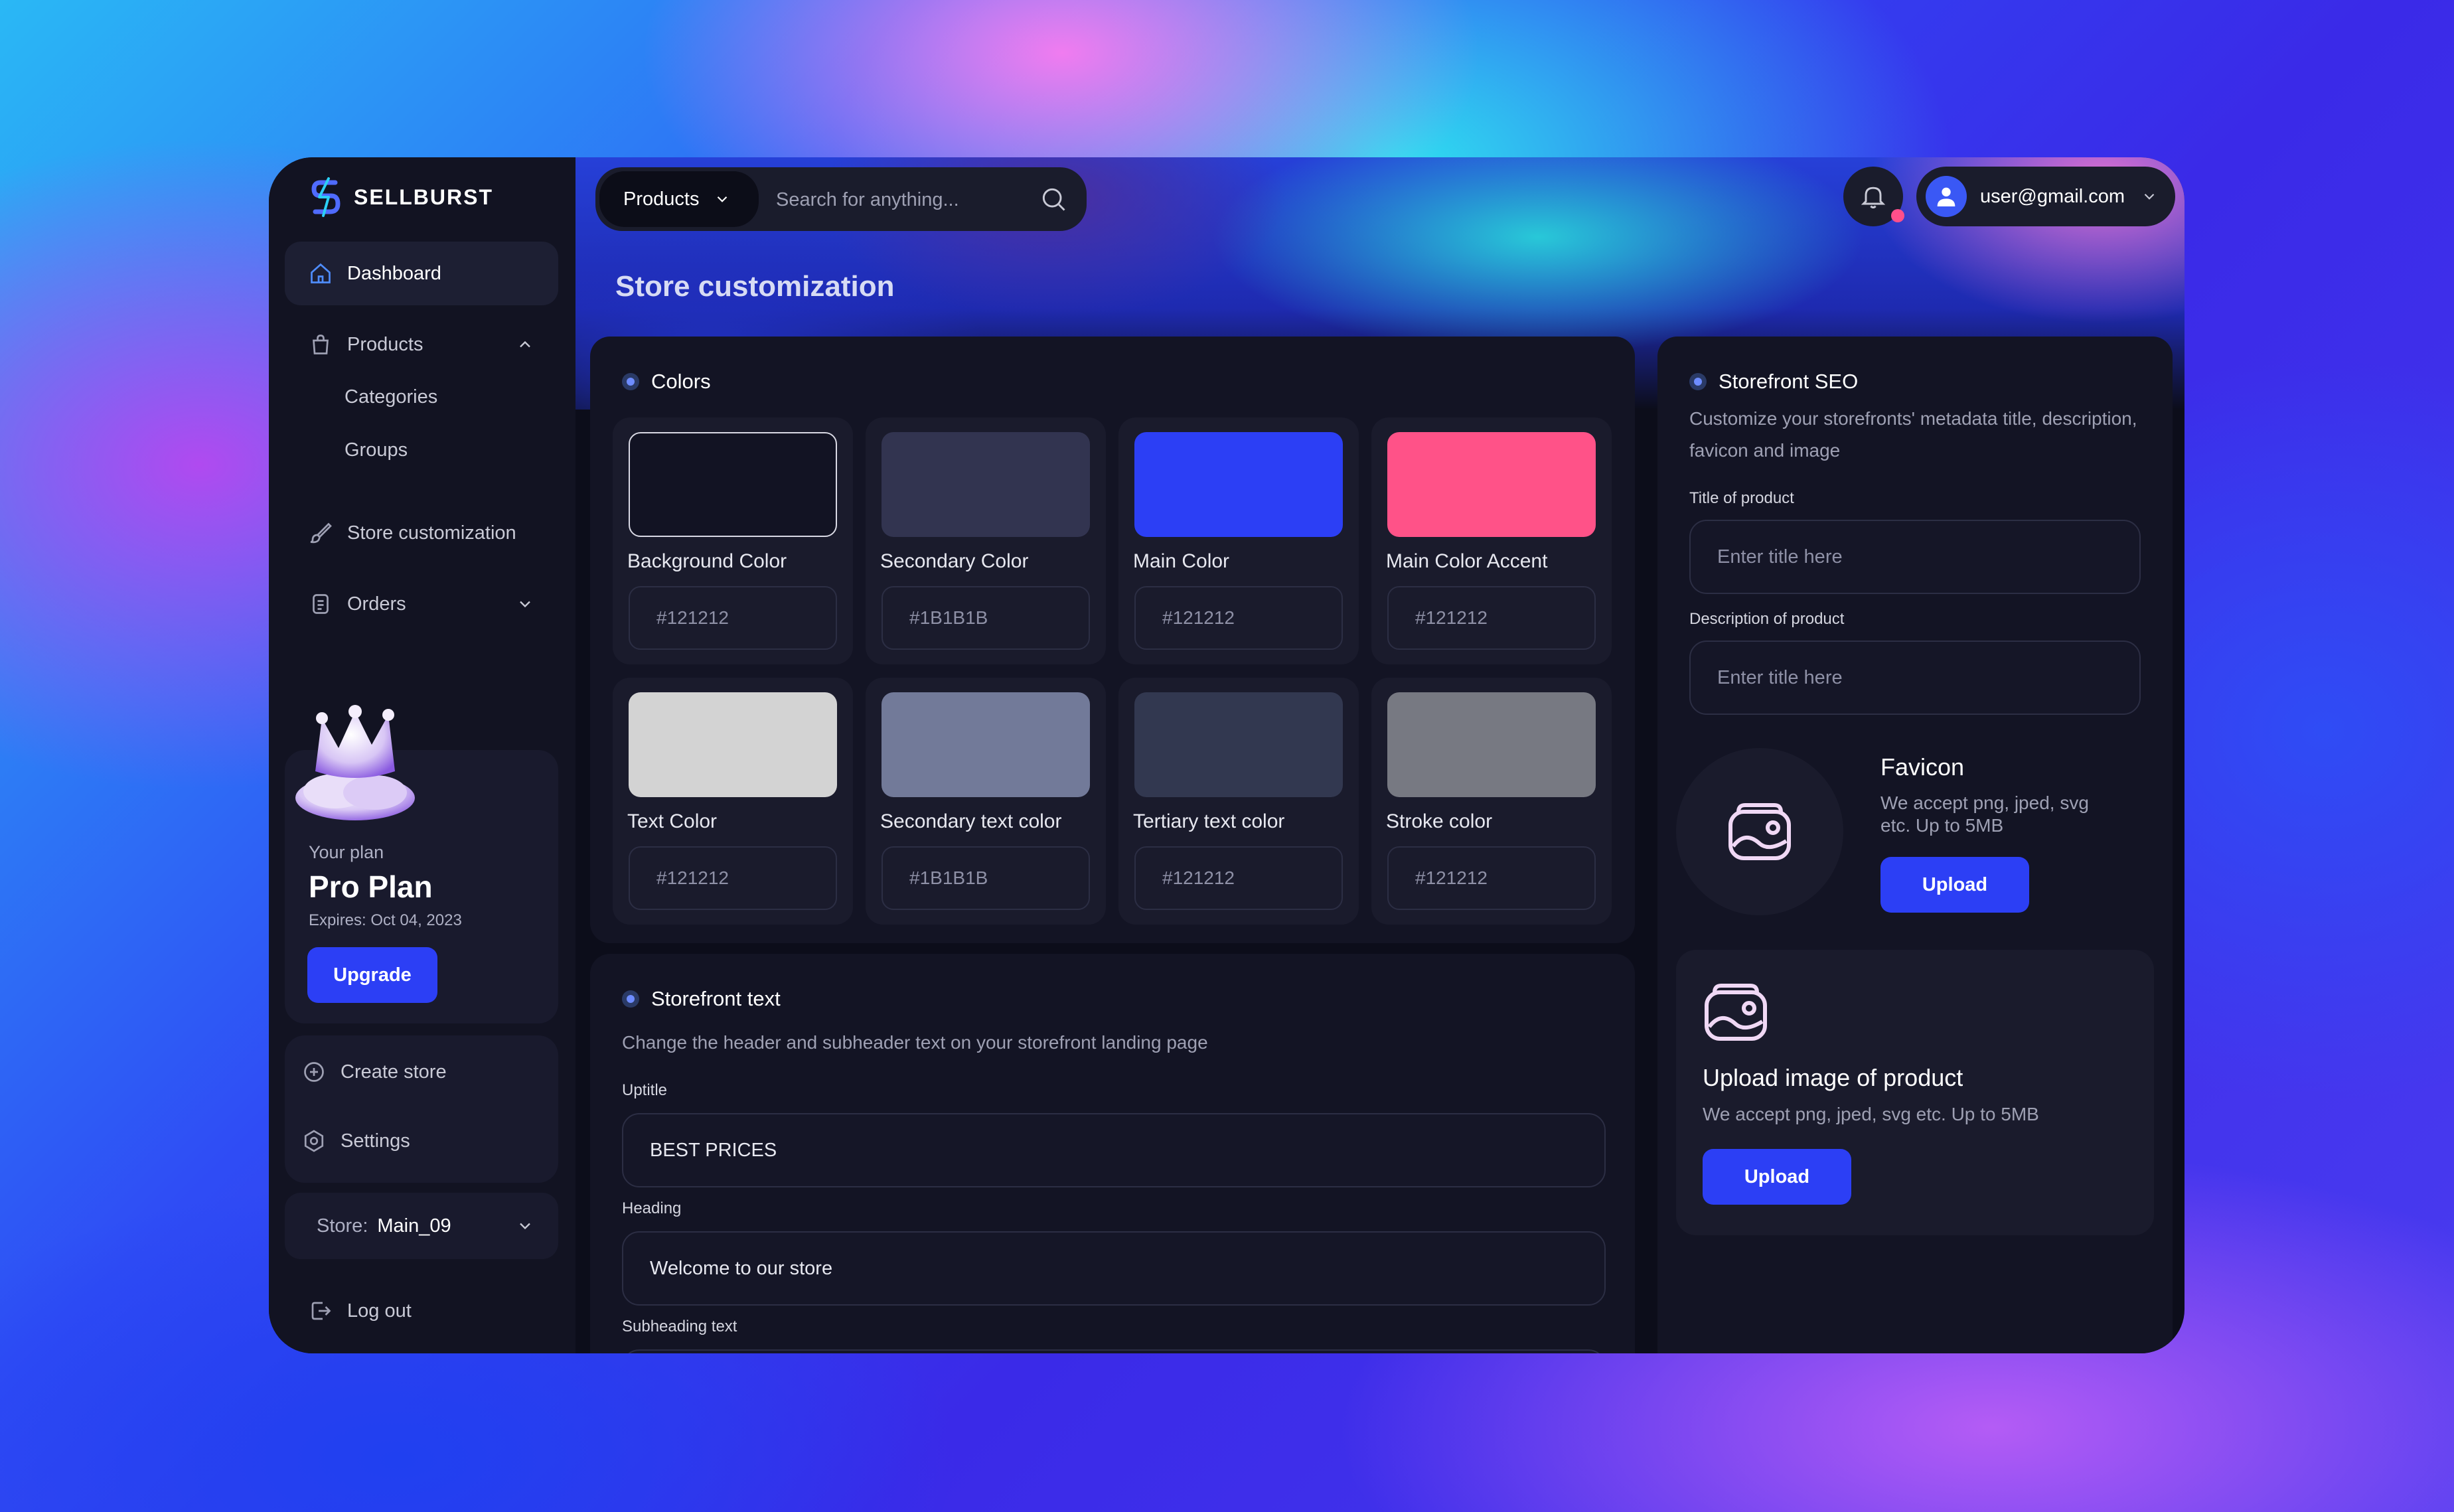 This screenshot has height=1512, width=2454. I want to click on store-selector-value: Main_09, so click(414, 1226).